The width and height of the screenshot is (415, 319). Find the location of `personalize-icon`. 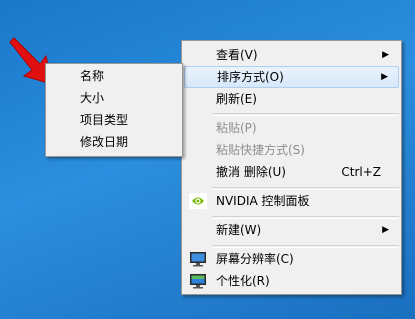

personalize-icon is located at coordinates (198, 281).